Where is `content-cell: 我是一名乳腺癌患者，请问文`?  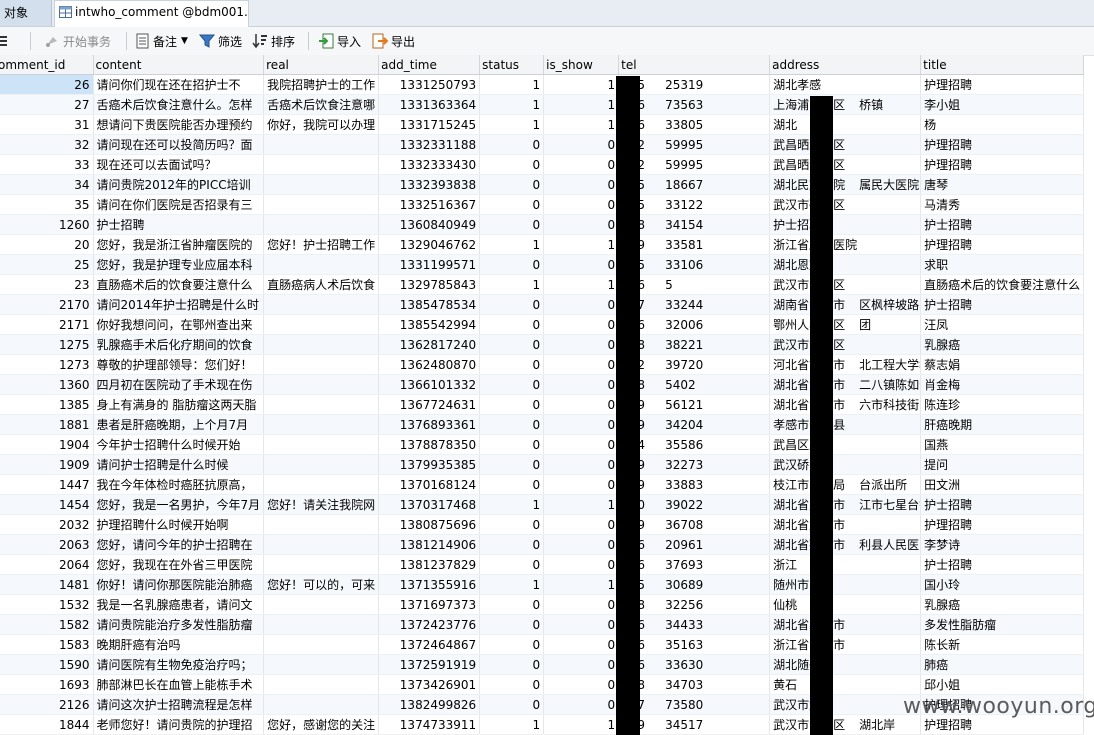 content-cell: 我是一名乳腺癌患者，请问文 is located at coordinates (179, 604).